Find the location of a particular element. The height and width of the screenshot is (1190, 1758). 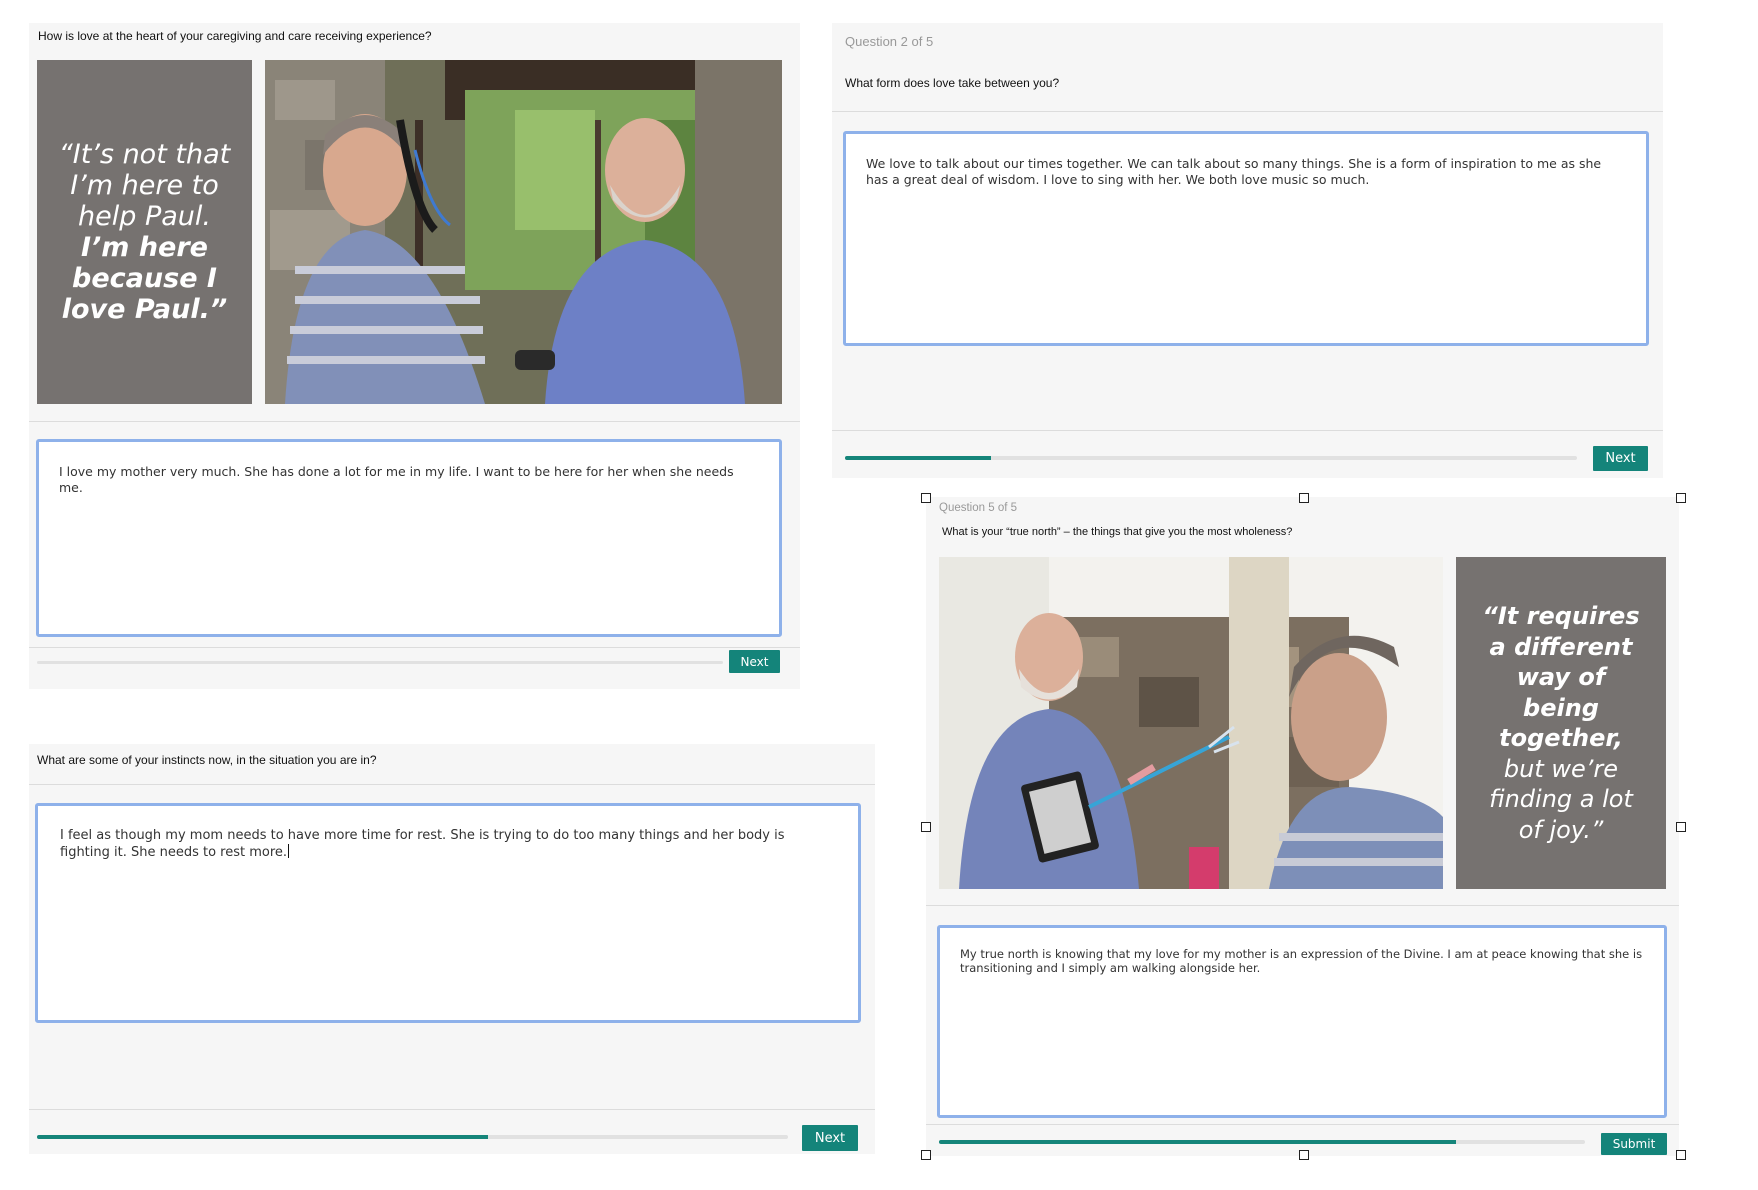

quote-line: a different is located at coordinates (1561, 646).